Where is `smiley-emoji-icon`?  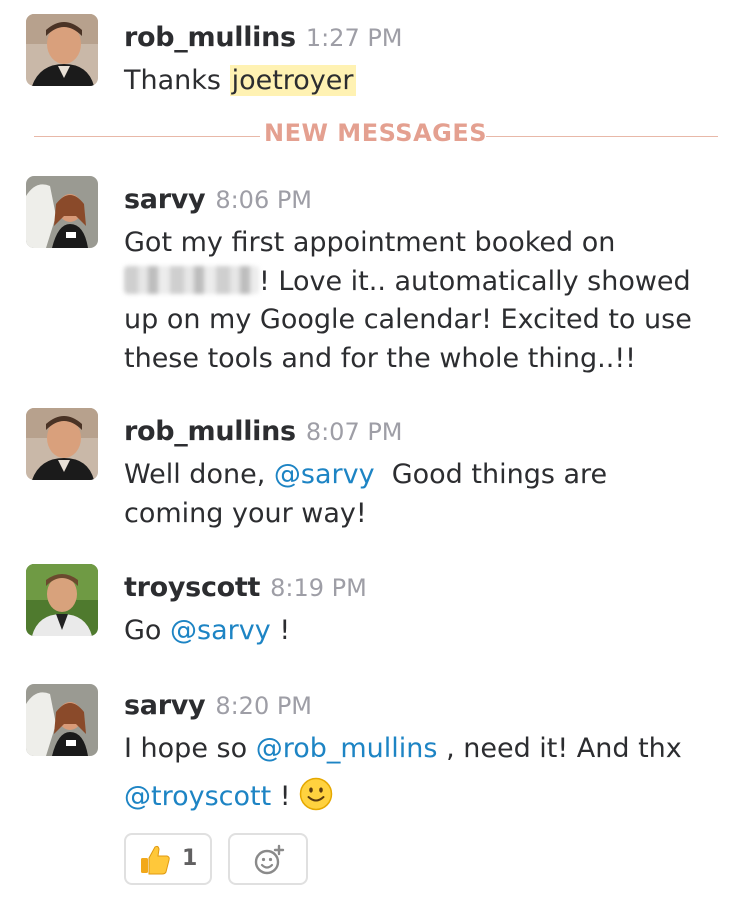 smiley-emoji-icon is located at coordinates (316, 793).